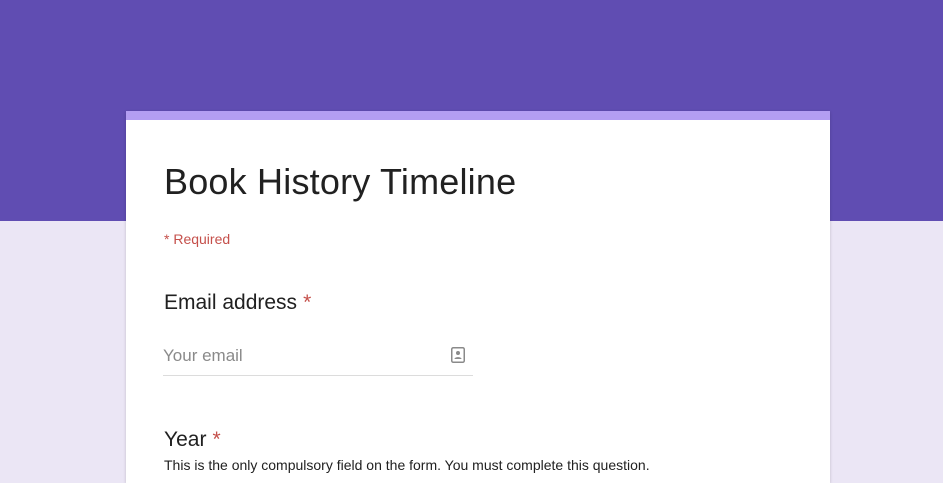 The image size is (943, 483). What do you see at coordinates (340, 181) in the screenshot?
I see `form-title: Book History Timeline` at bounding box center [340, 181].